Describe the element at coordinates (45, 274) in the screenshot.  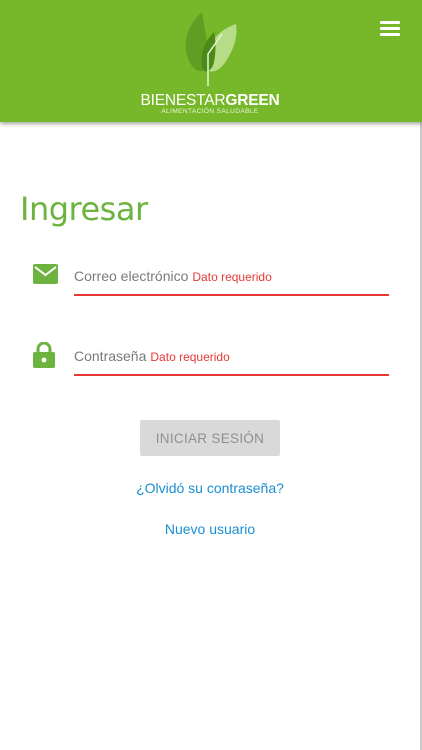
I see `envelope-icon` at that location.